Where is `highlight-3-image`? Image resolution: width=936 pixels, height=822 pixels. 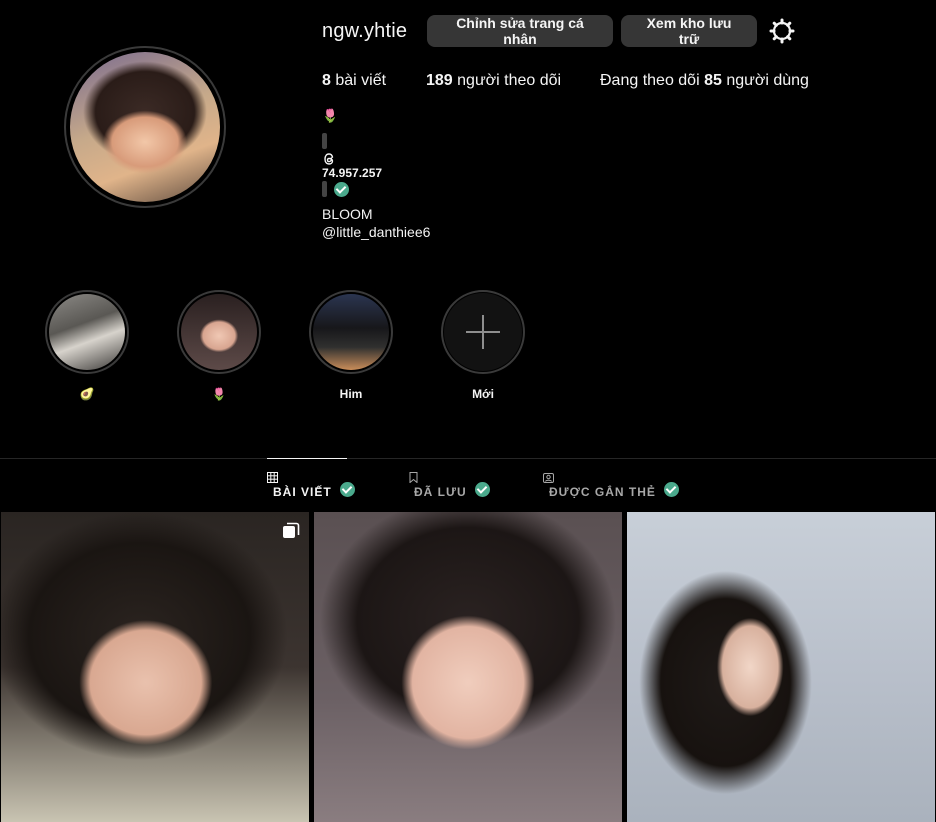
highlight-3-image is located at coordinates (351, 332).